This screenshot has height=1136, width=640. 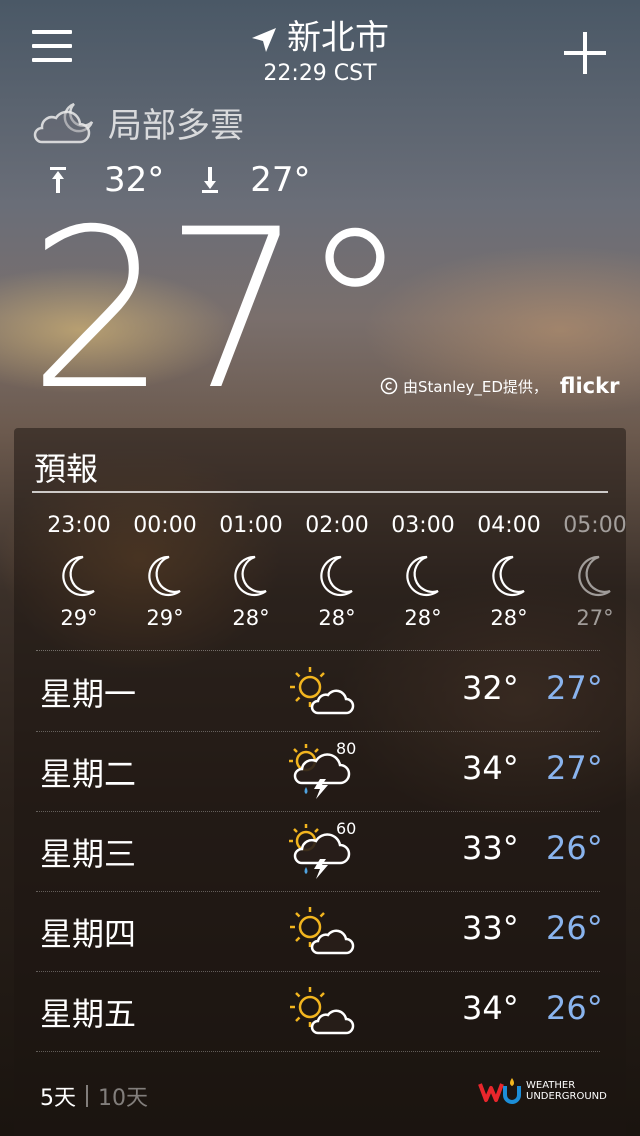 I want to click on day-name: 星期一, so click(x=88, y=694).